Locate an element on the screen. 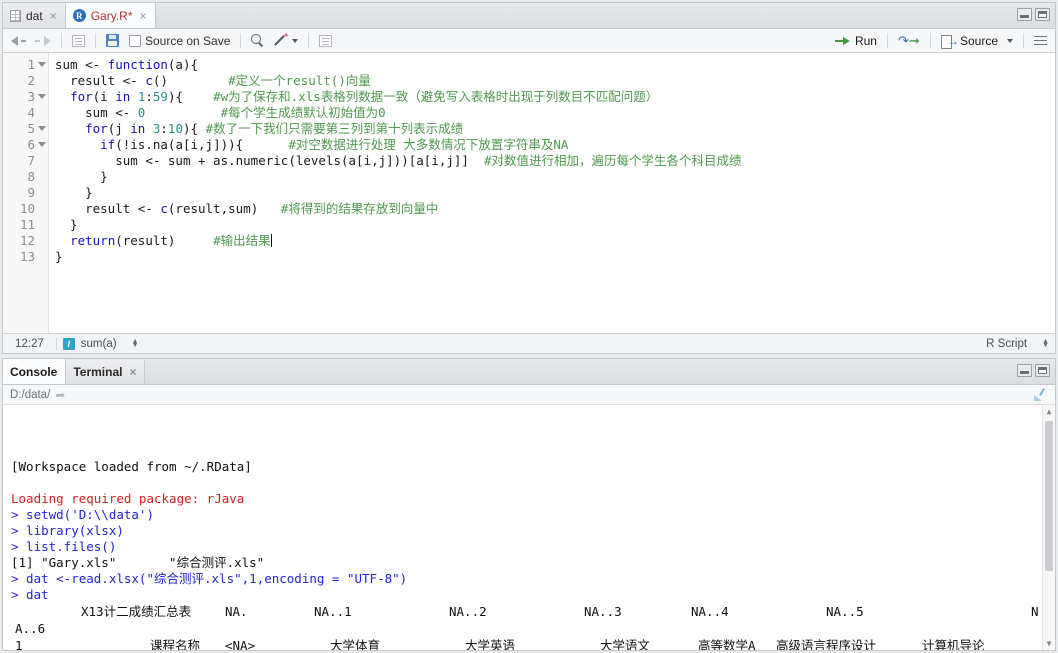  code-line: sum <- function(a){ is located at coordinates (555, 65).